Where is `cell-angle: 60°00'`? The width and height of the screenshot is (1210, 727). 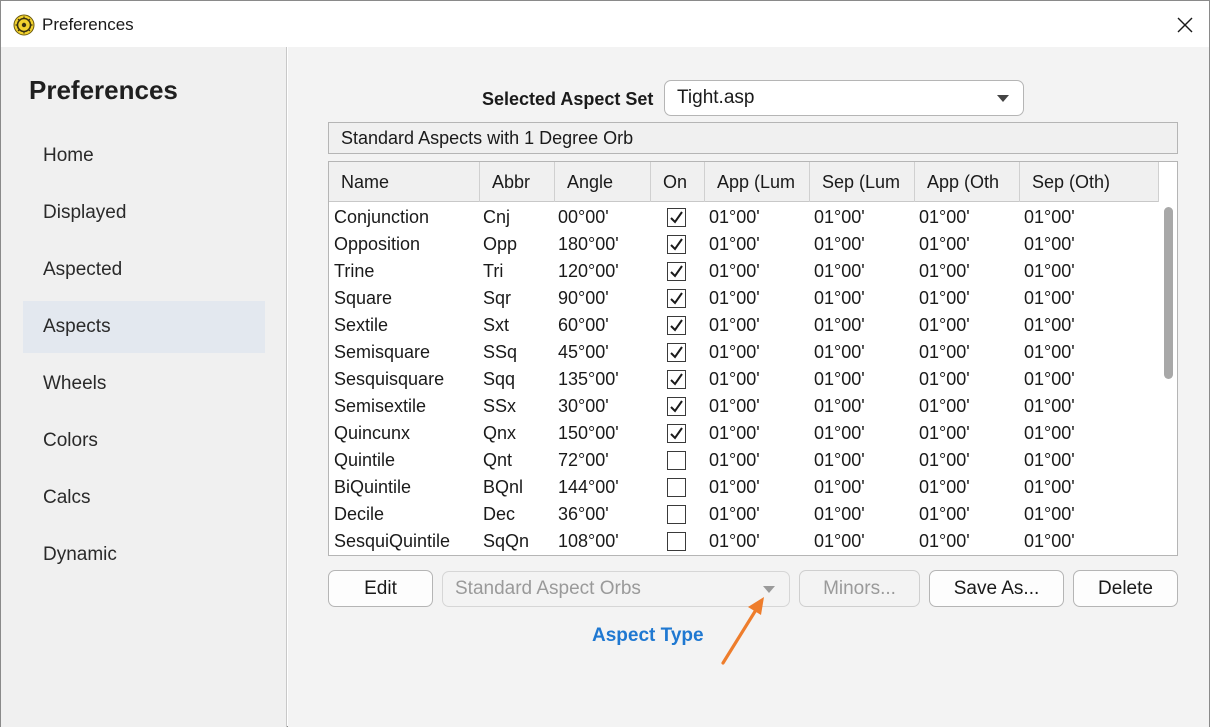 cell-angle: 60°00' is located at coordinates (583, 325).